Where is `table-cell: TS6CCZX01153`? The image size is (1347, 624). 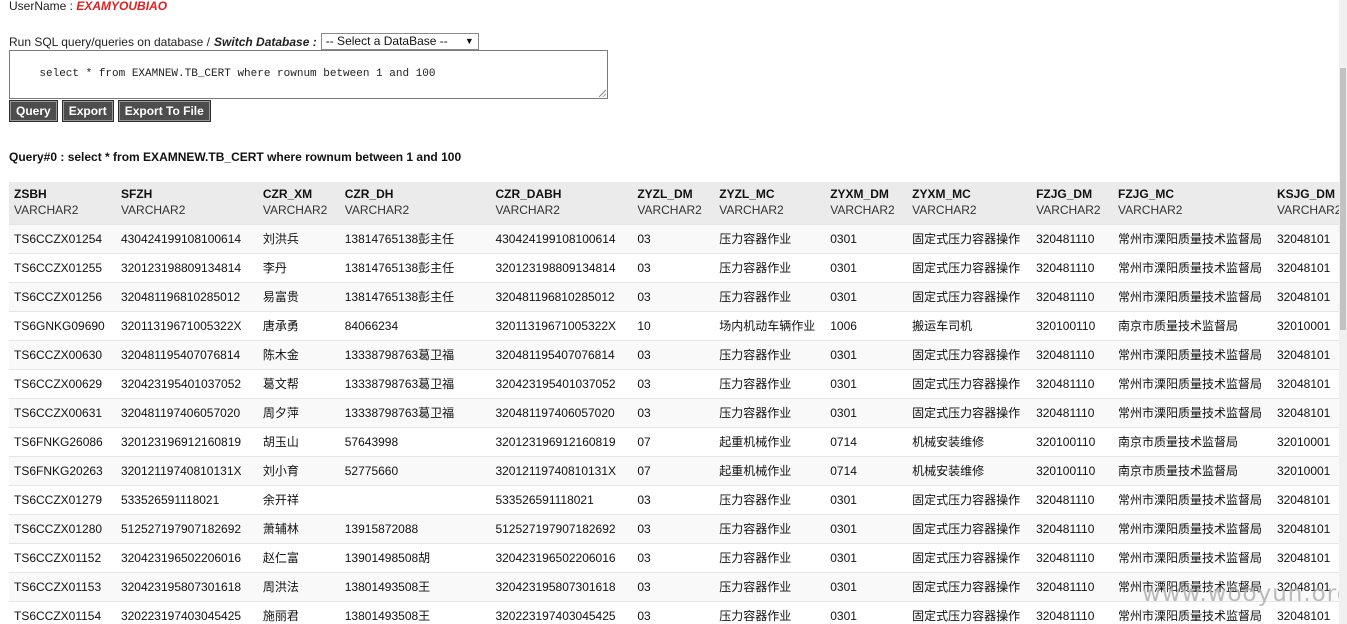 table-cell: TS6CCZX01153 is located at coordinates (62, 587).